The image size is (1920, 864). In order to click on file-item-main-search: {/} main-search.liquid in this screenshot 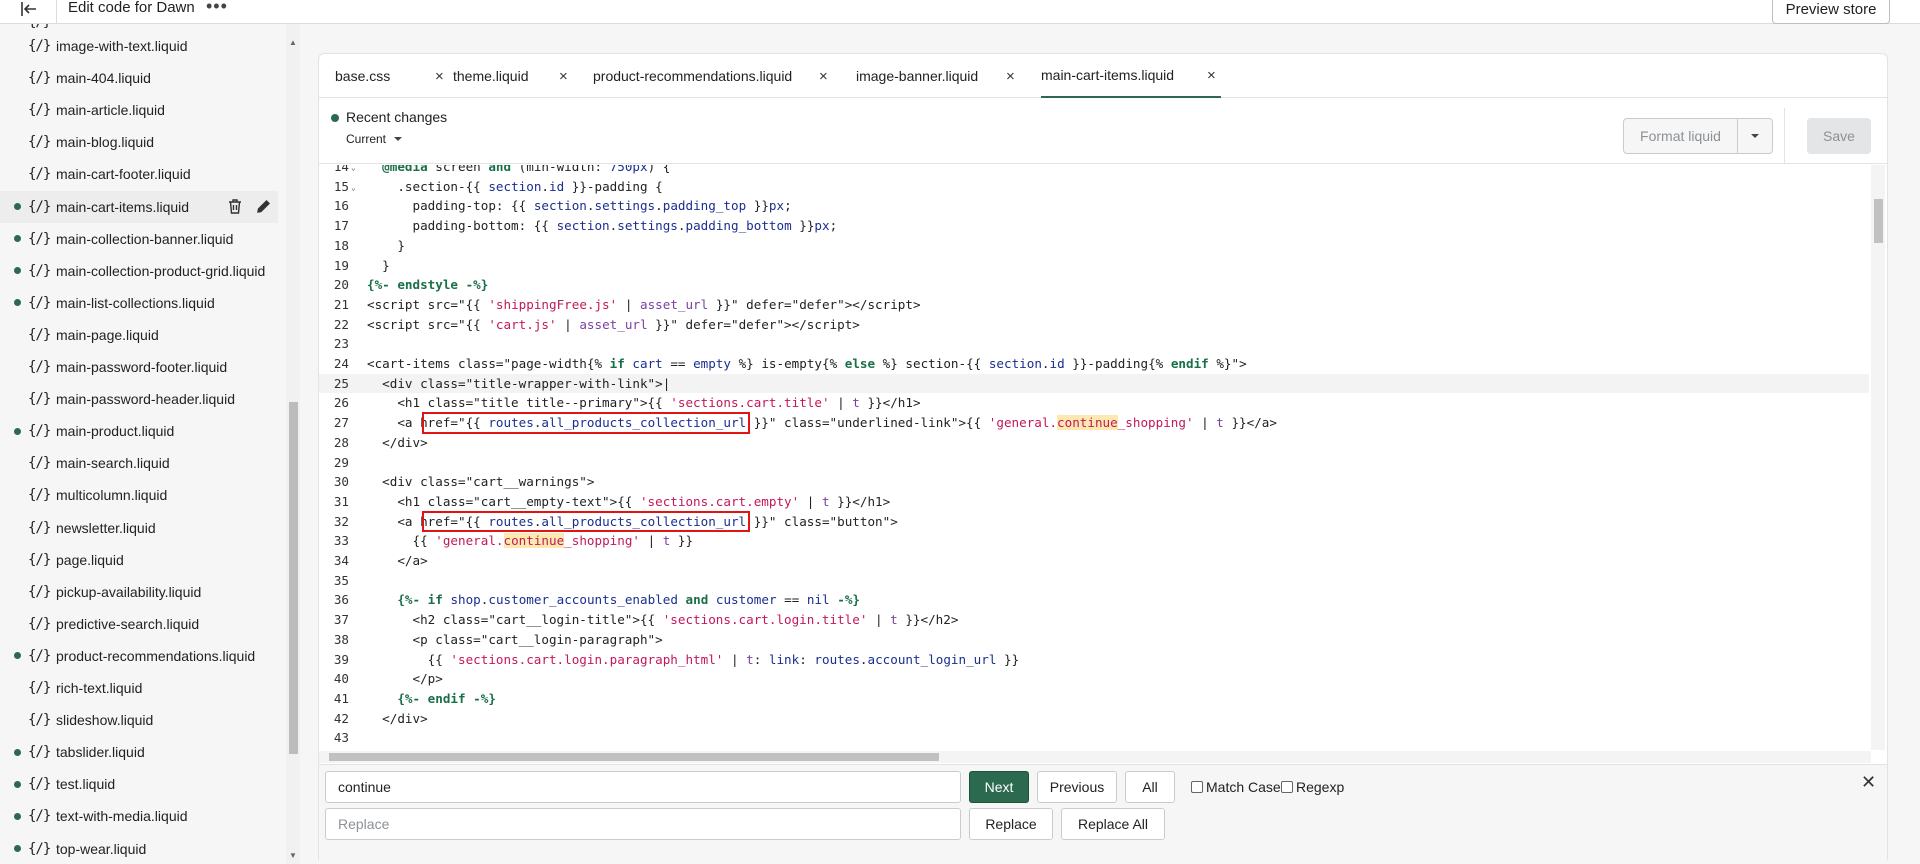, I will do `click(139, 463)`.